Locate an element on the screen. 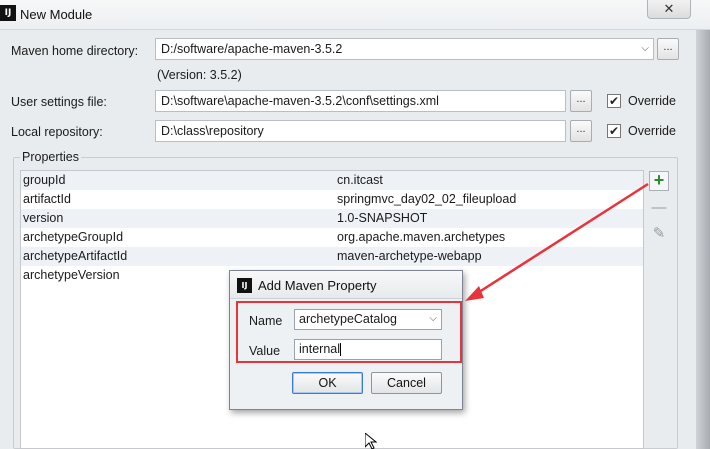  property-key: artifactId is located at coordinates (47, 199).